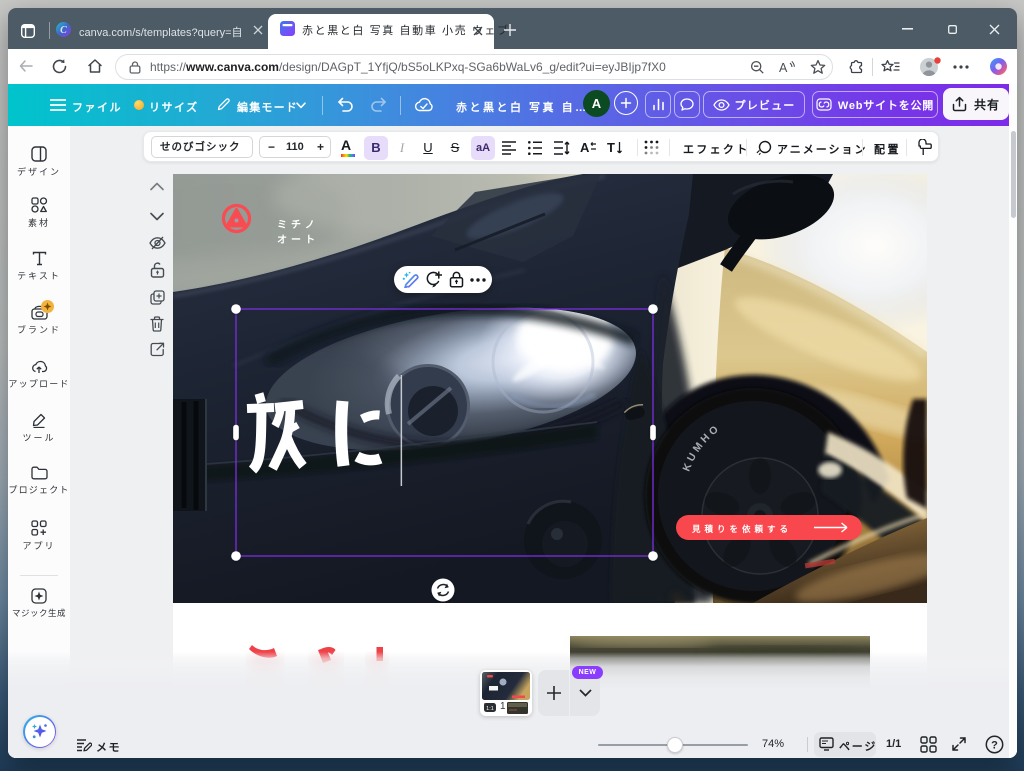 Image resolution: width=1024 pixels, height=771 pixels. Describe the element at coordinates (490, 709) in the screenshot. I see `svg-text: 1:1` at that location.